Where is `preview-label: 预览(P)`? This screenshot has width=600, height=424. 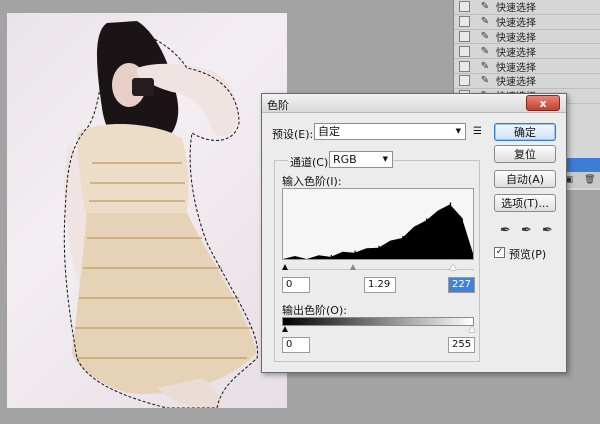
preview-label: 预览(P) is located at coordinates (528, 254).